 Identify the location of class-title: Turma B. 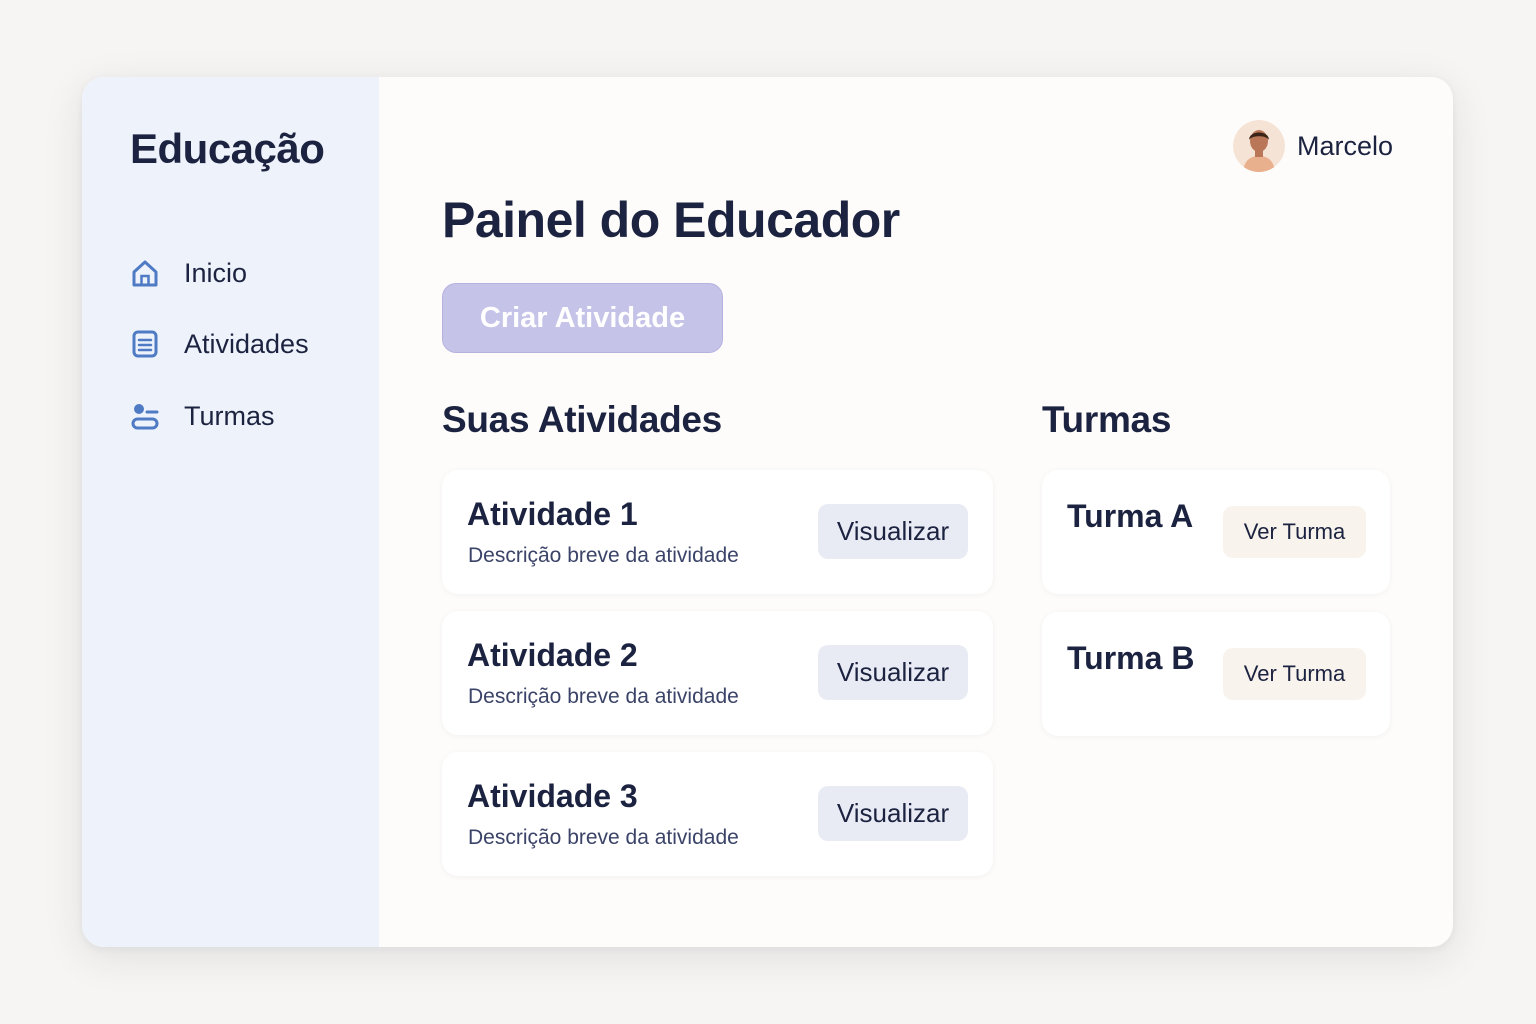
(1131, 658).